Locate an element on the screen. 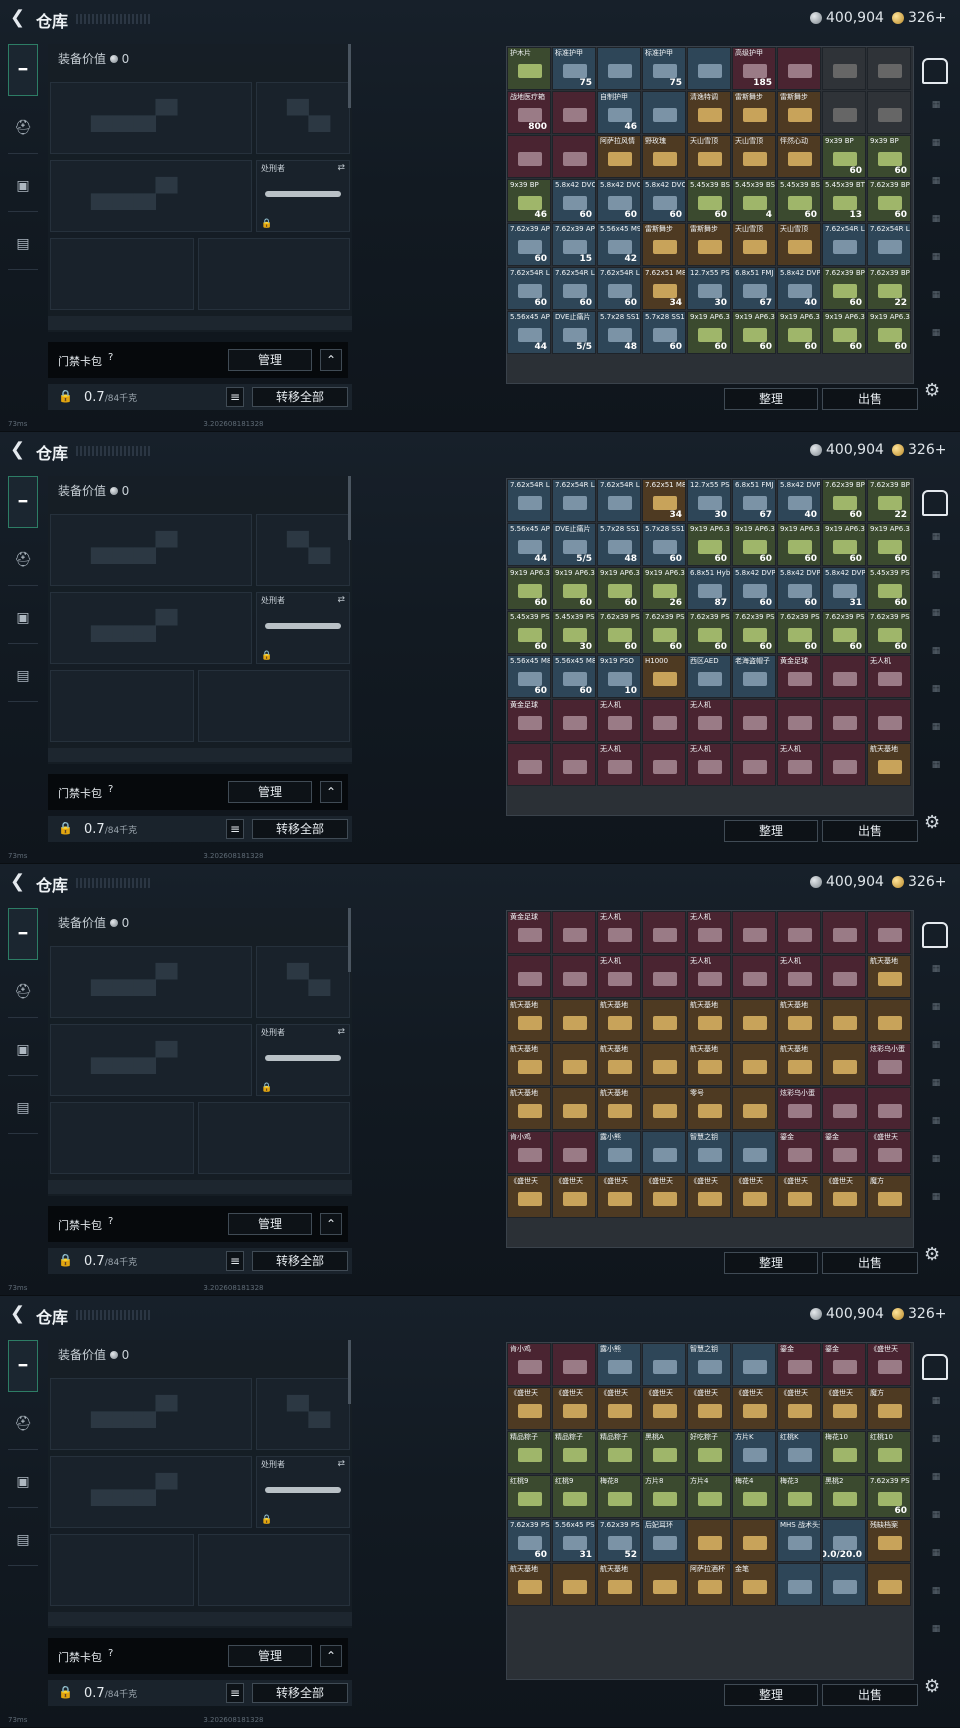 This screenshot has width=960, height=1728. loadout-scrollbar is located at coordinates (349, 508).